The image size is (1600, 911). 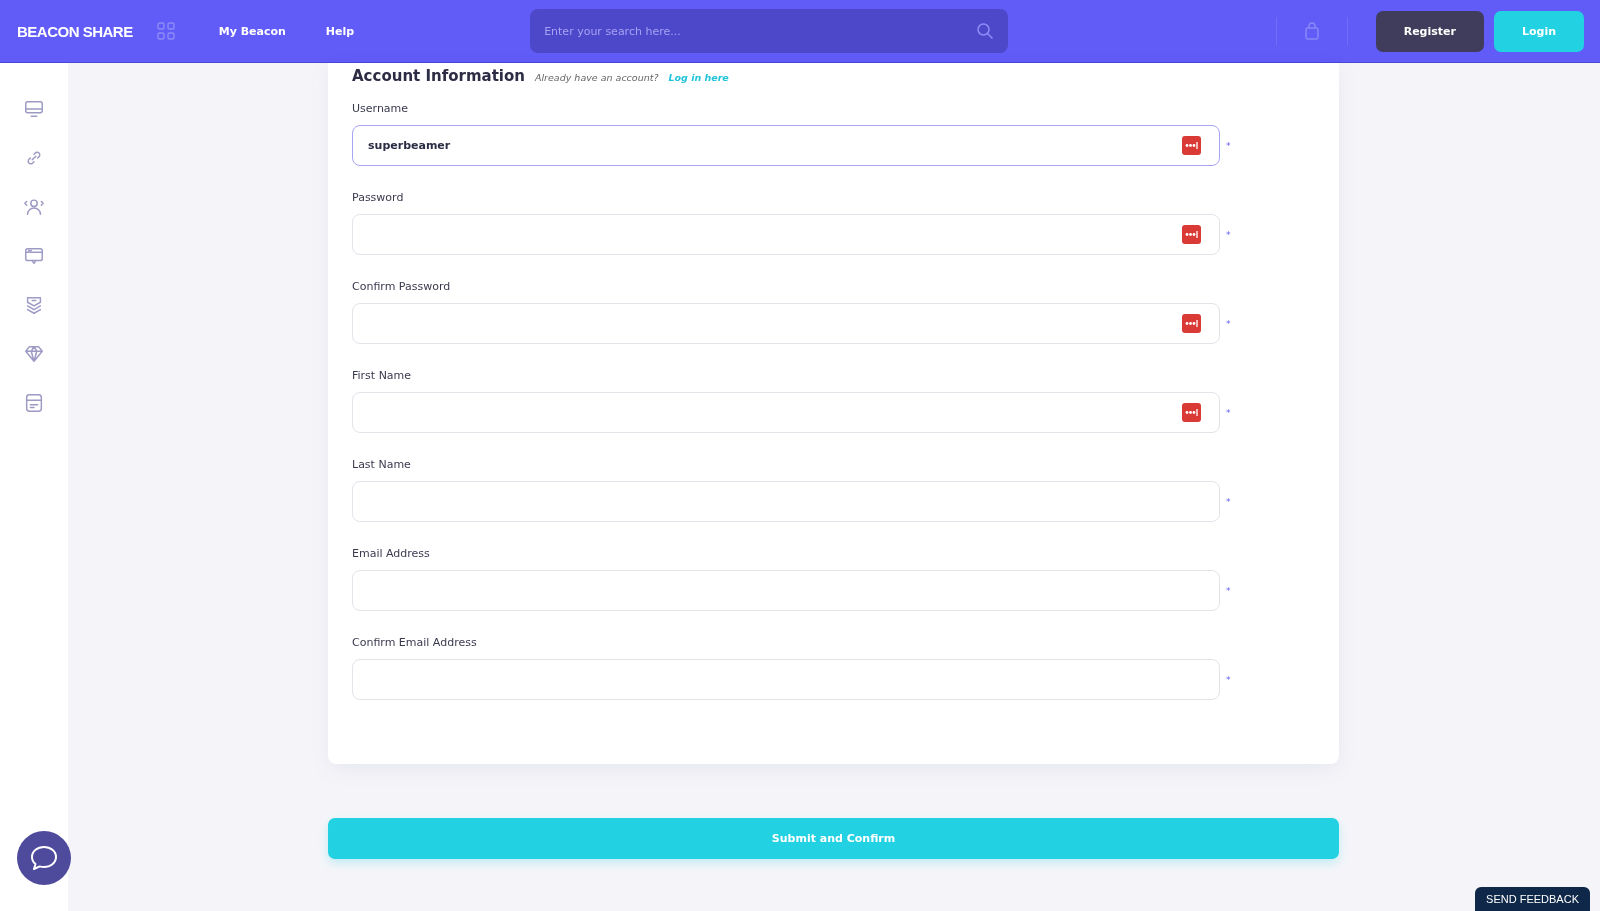 What do you see at coordinates (252, 31) in the screenshot?
I see `nav-link: My Beacon` at bounding box center [252, 31].